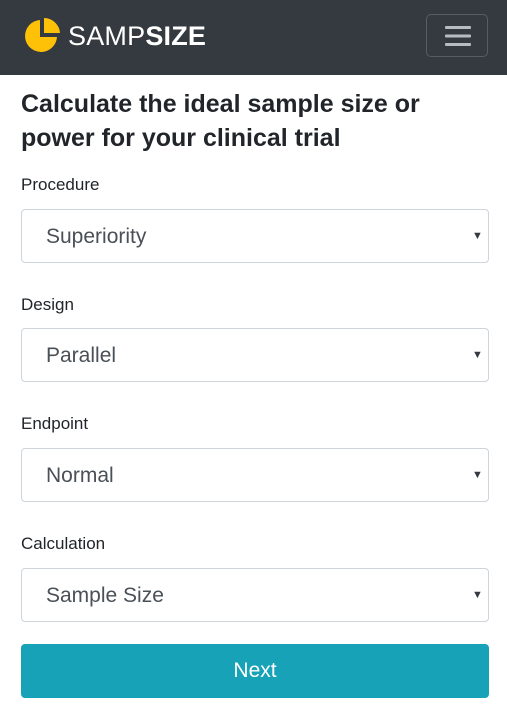 This screenshot has height=720, width=507. Describe the element at coordinates (253, 37) in the screenshot. I see `top-navbar: SAMPSIZE` at that location.